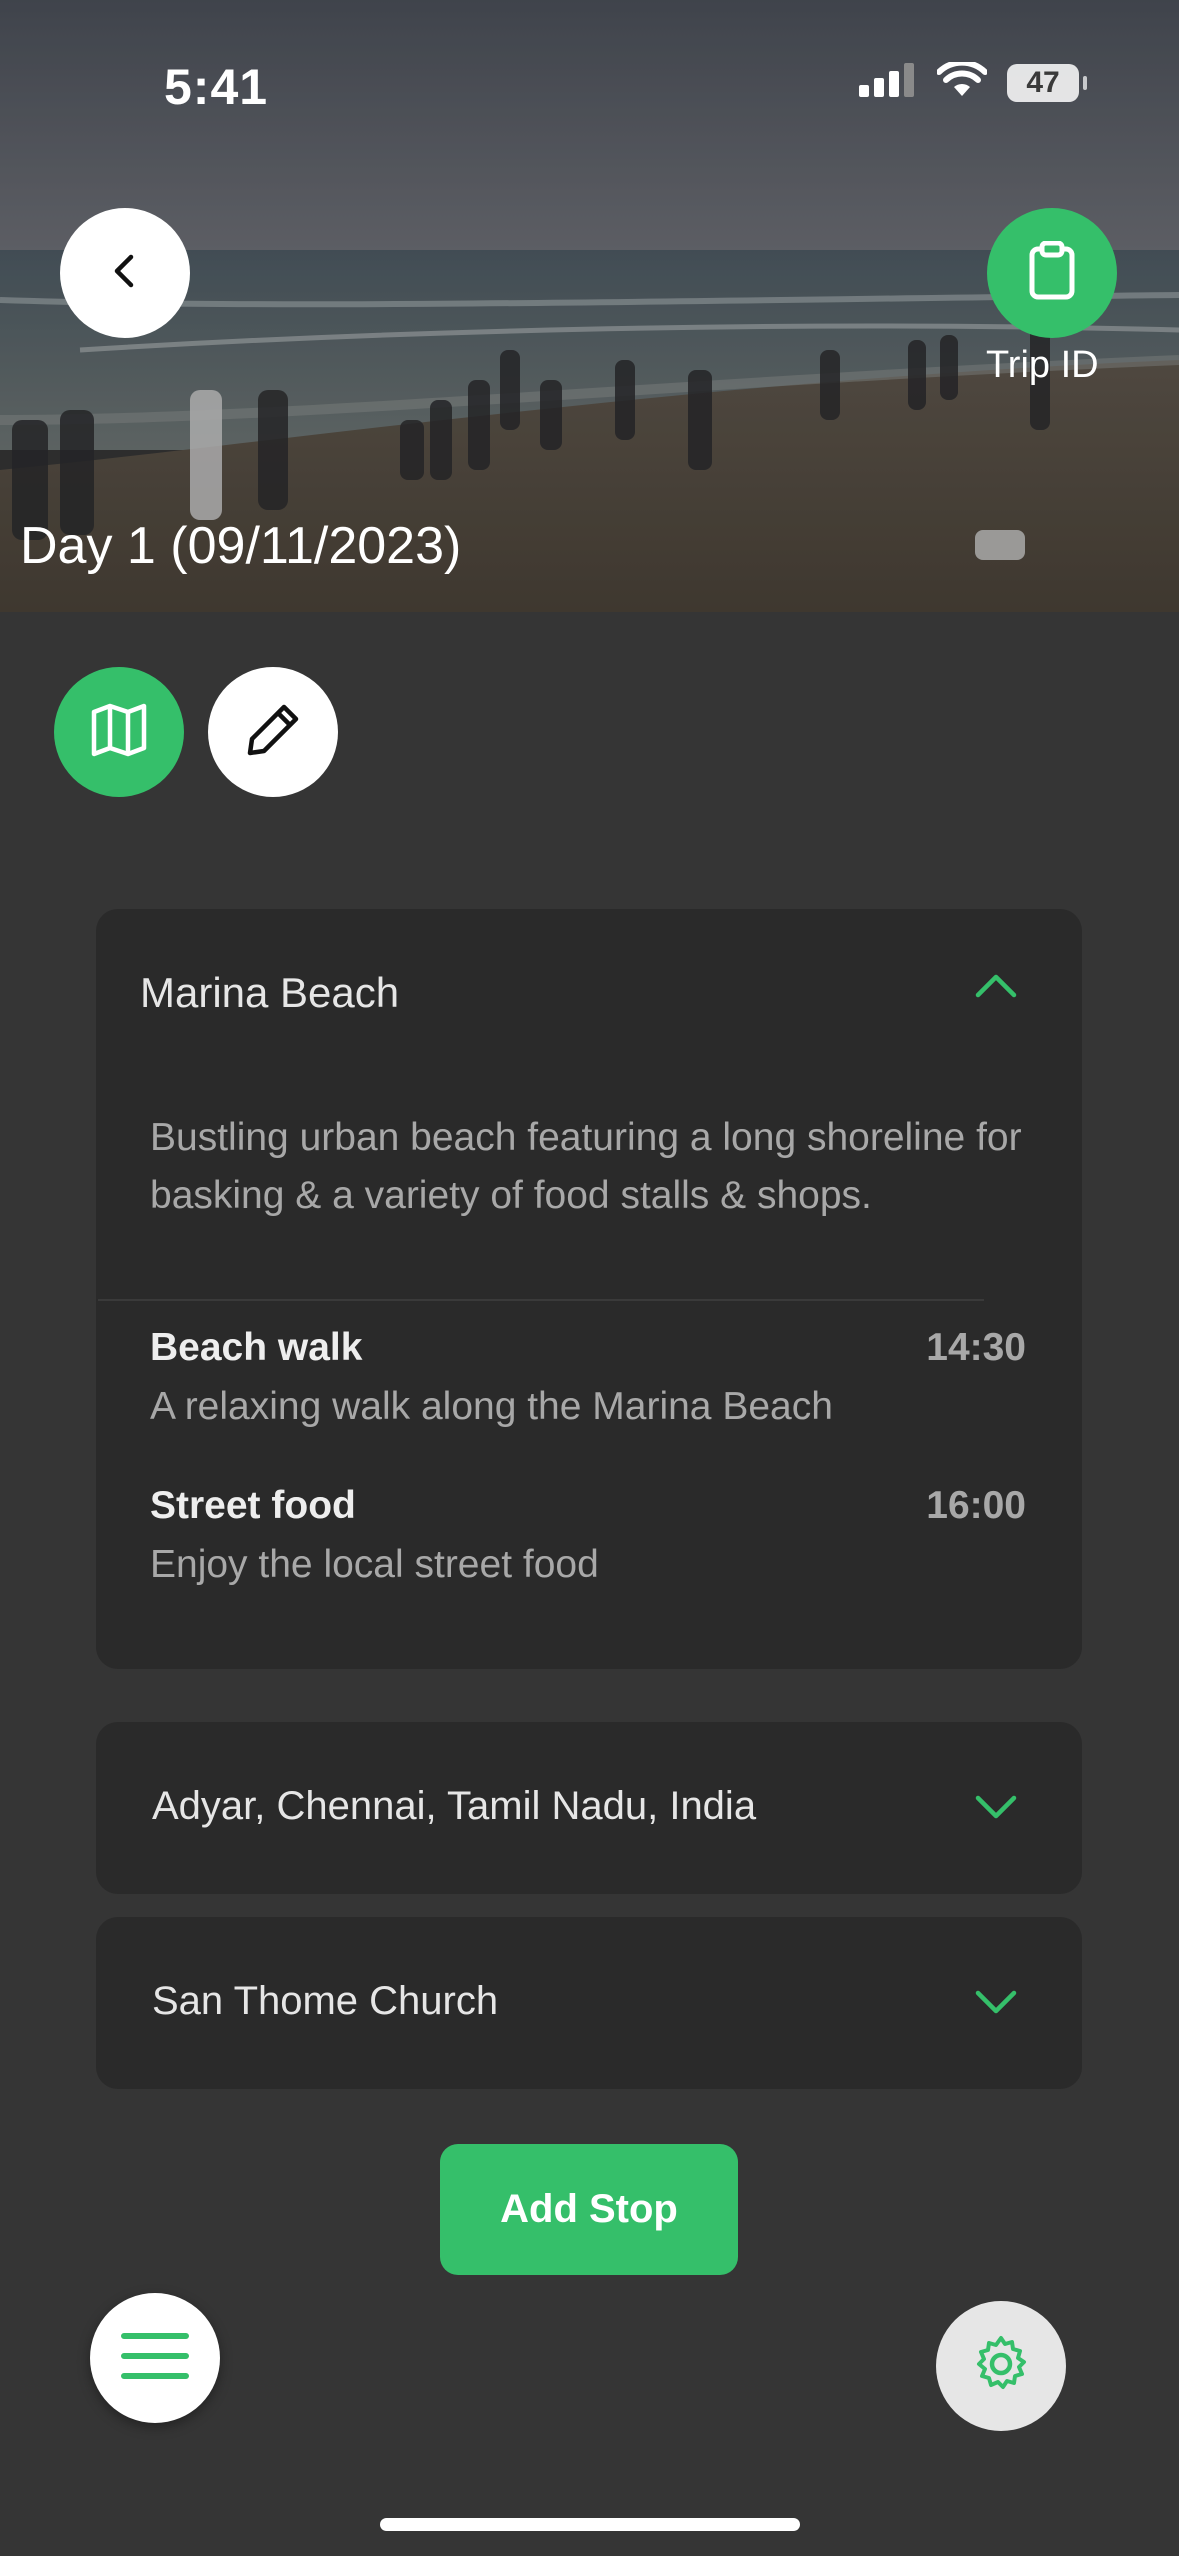 This screenshot has width=1179, height=2556. Describe the element at coordinates (590, 2524) in the screenshot. I see `home-indicator` at that location.